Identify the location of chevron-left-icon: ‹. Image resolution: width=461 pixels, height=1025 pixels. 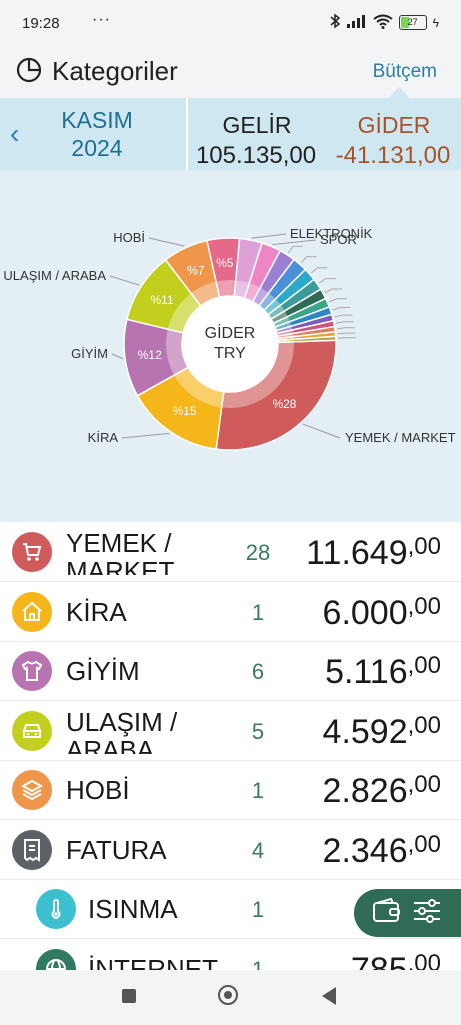
(14, 134).